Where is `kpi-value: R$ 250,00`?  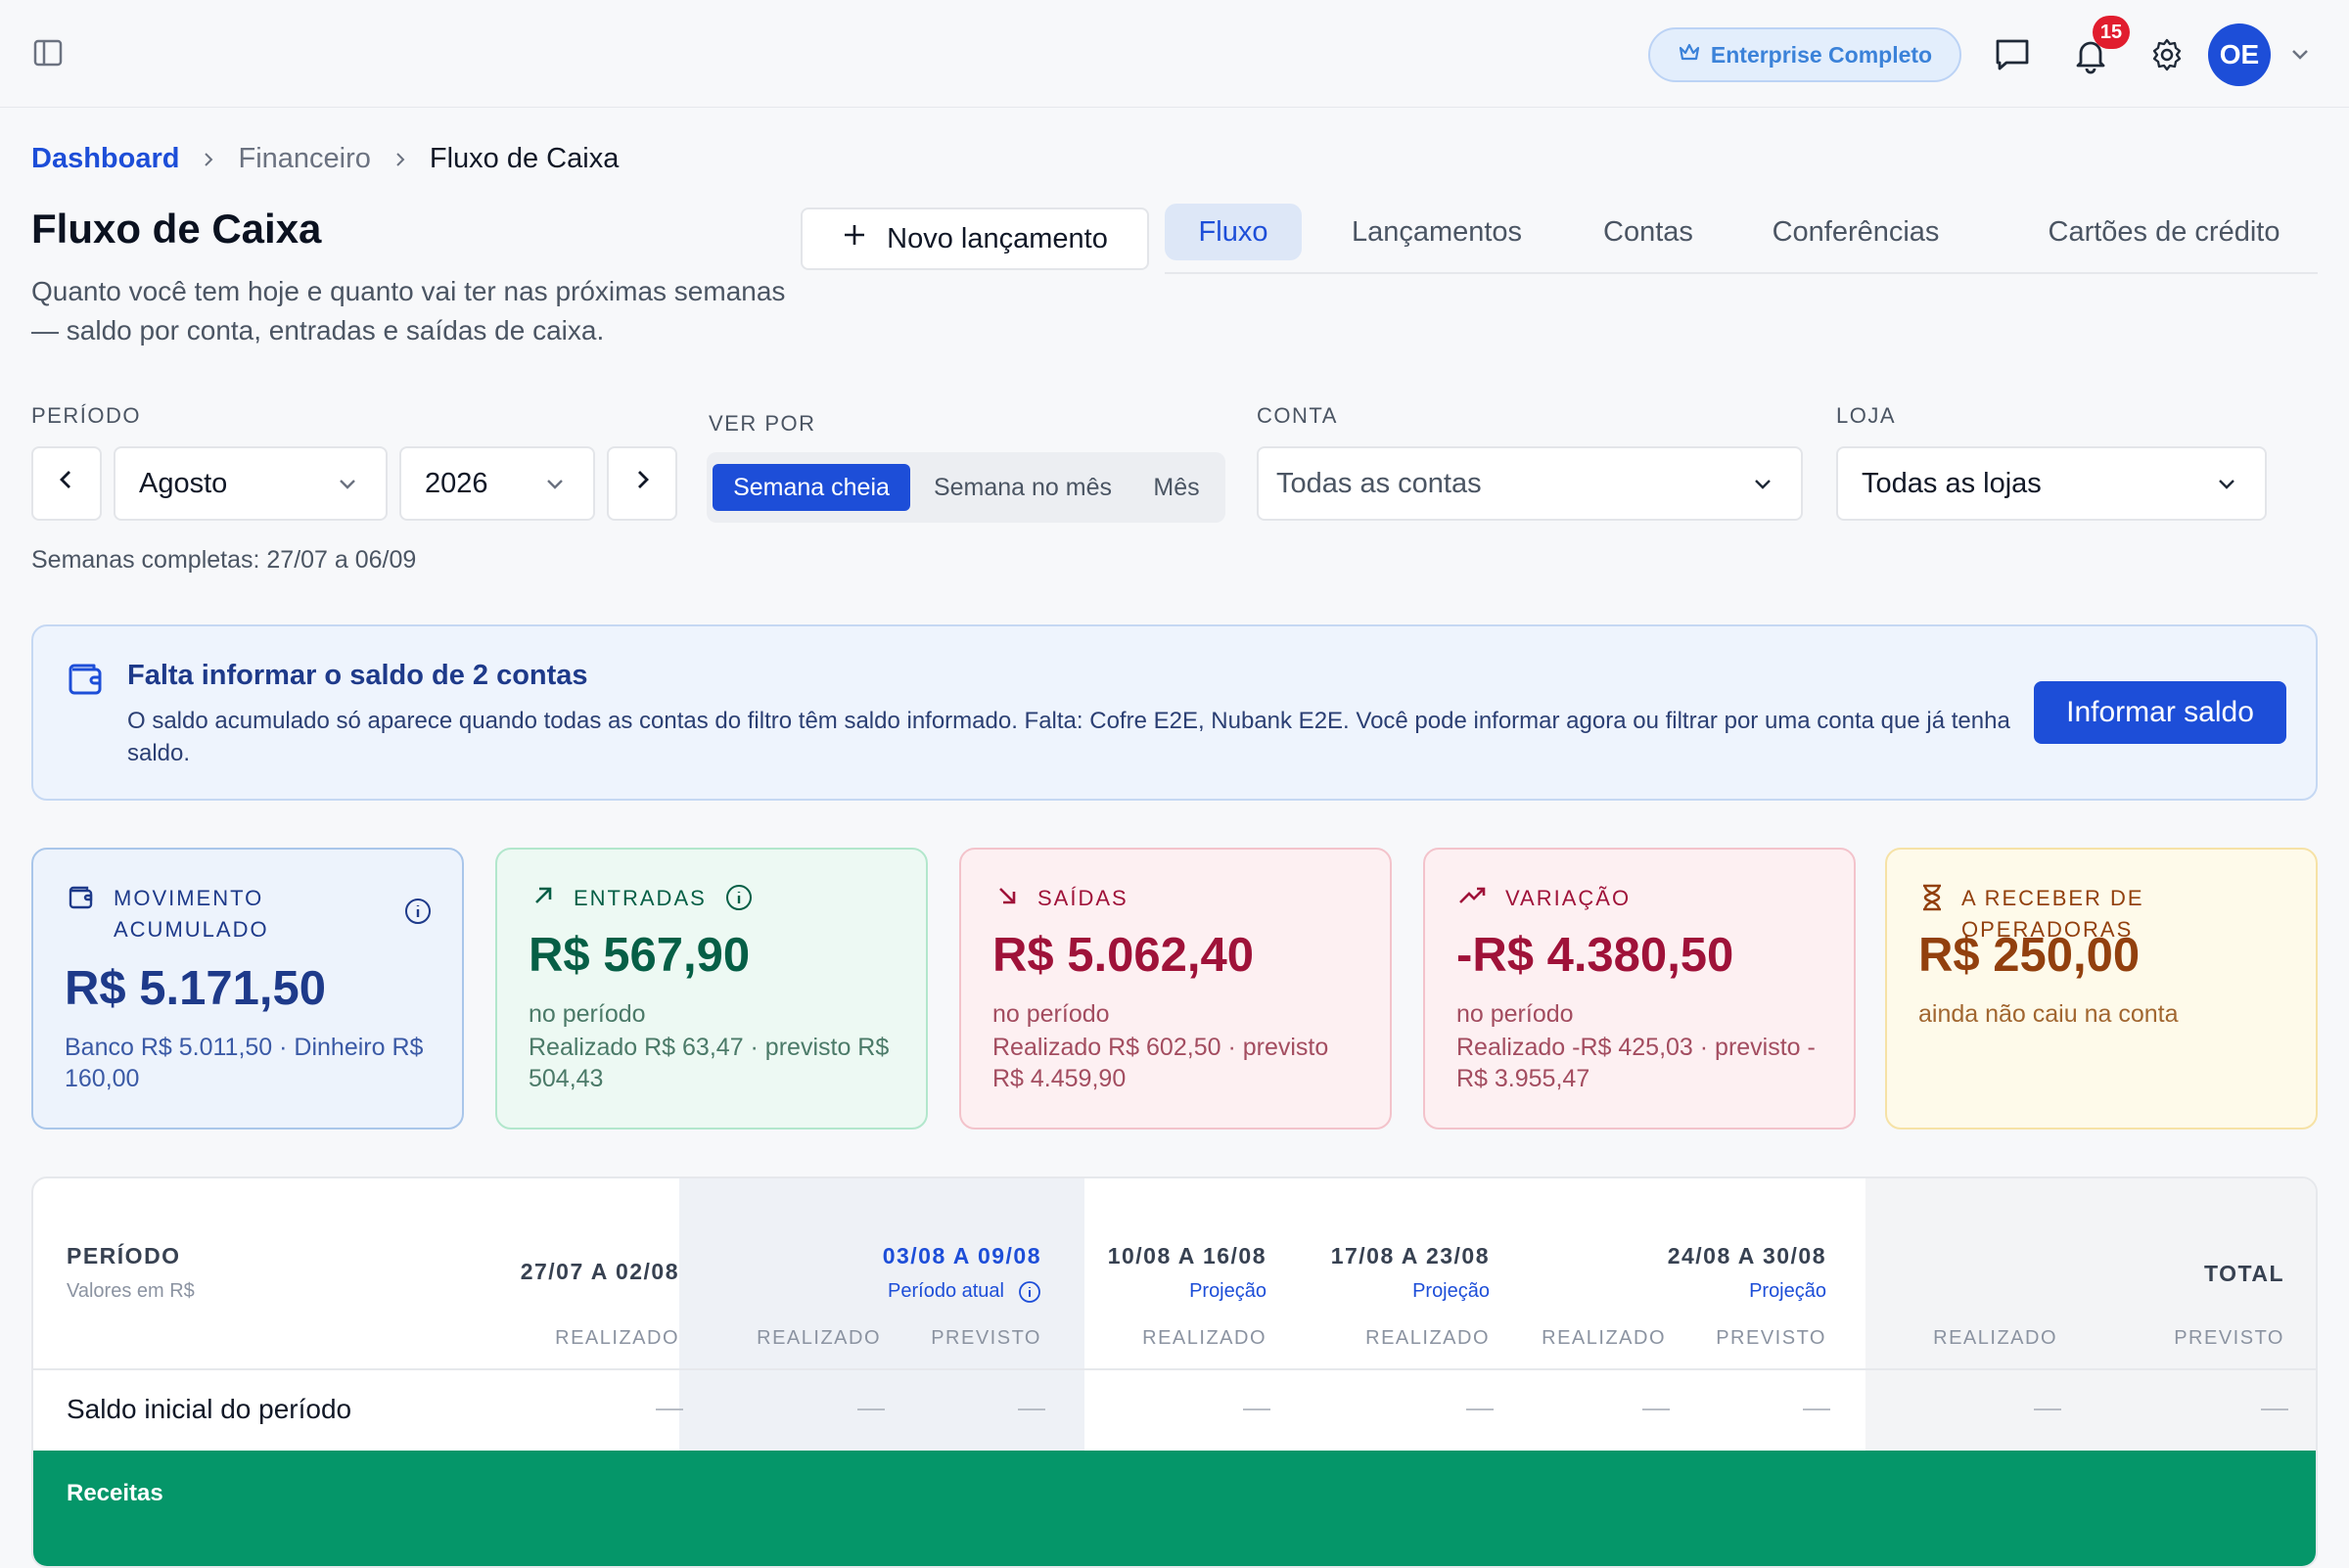 kpi-value: R$ 250,00 is located at coordinates (2029, 955).